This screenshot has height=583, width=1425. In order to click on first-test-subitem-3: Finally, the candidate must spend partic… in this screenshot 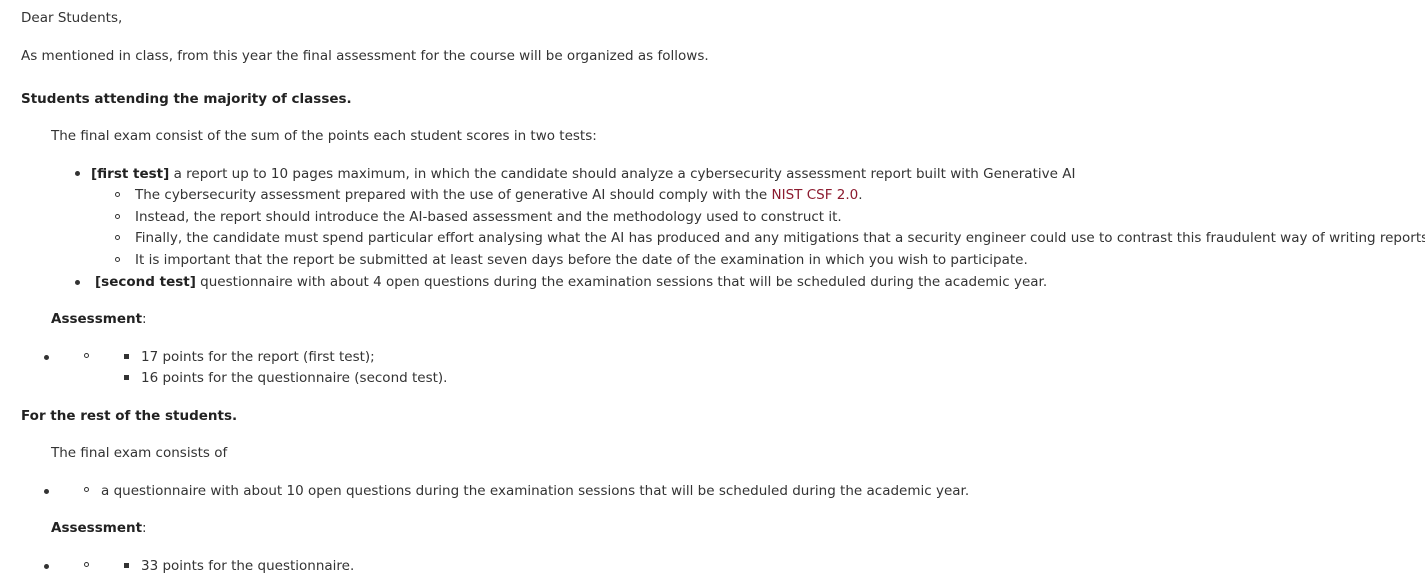, I will do `click(780, 238)`.